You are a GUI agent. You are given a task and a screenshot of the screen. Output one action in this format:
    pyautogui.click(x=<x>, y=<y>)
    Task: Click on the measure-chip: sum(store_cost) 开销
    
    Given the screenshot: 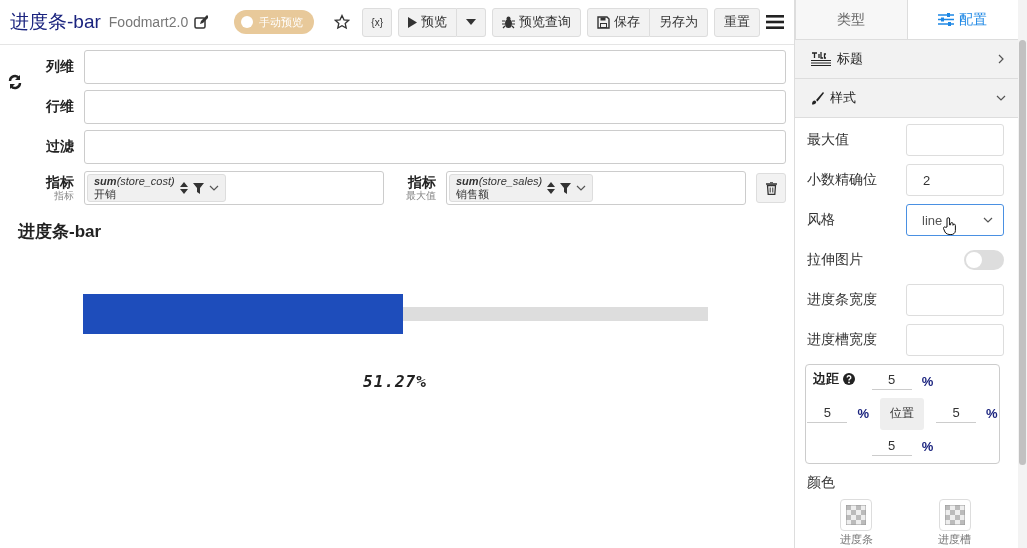 What is the action you would take?
    pyautogui.click(x=156, y=188)
    